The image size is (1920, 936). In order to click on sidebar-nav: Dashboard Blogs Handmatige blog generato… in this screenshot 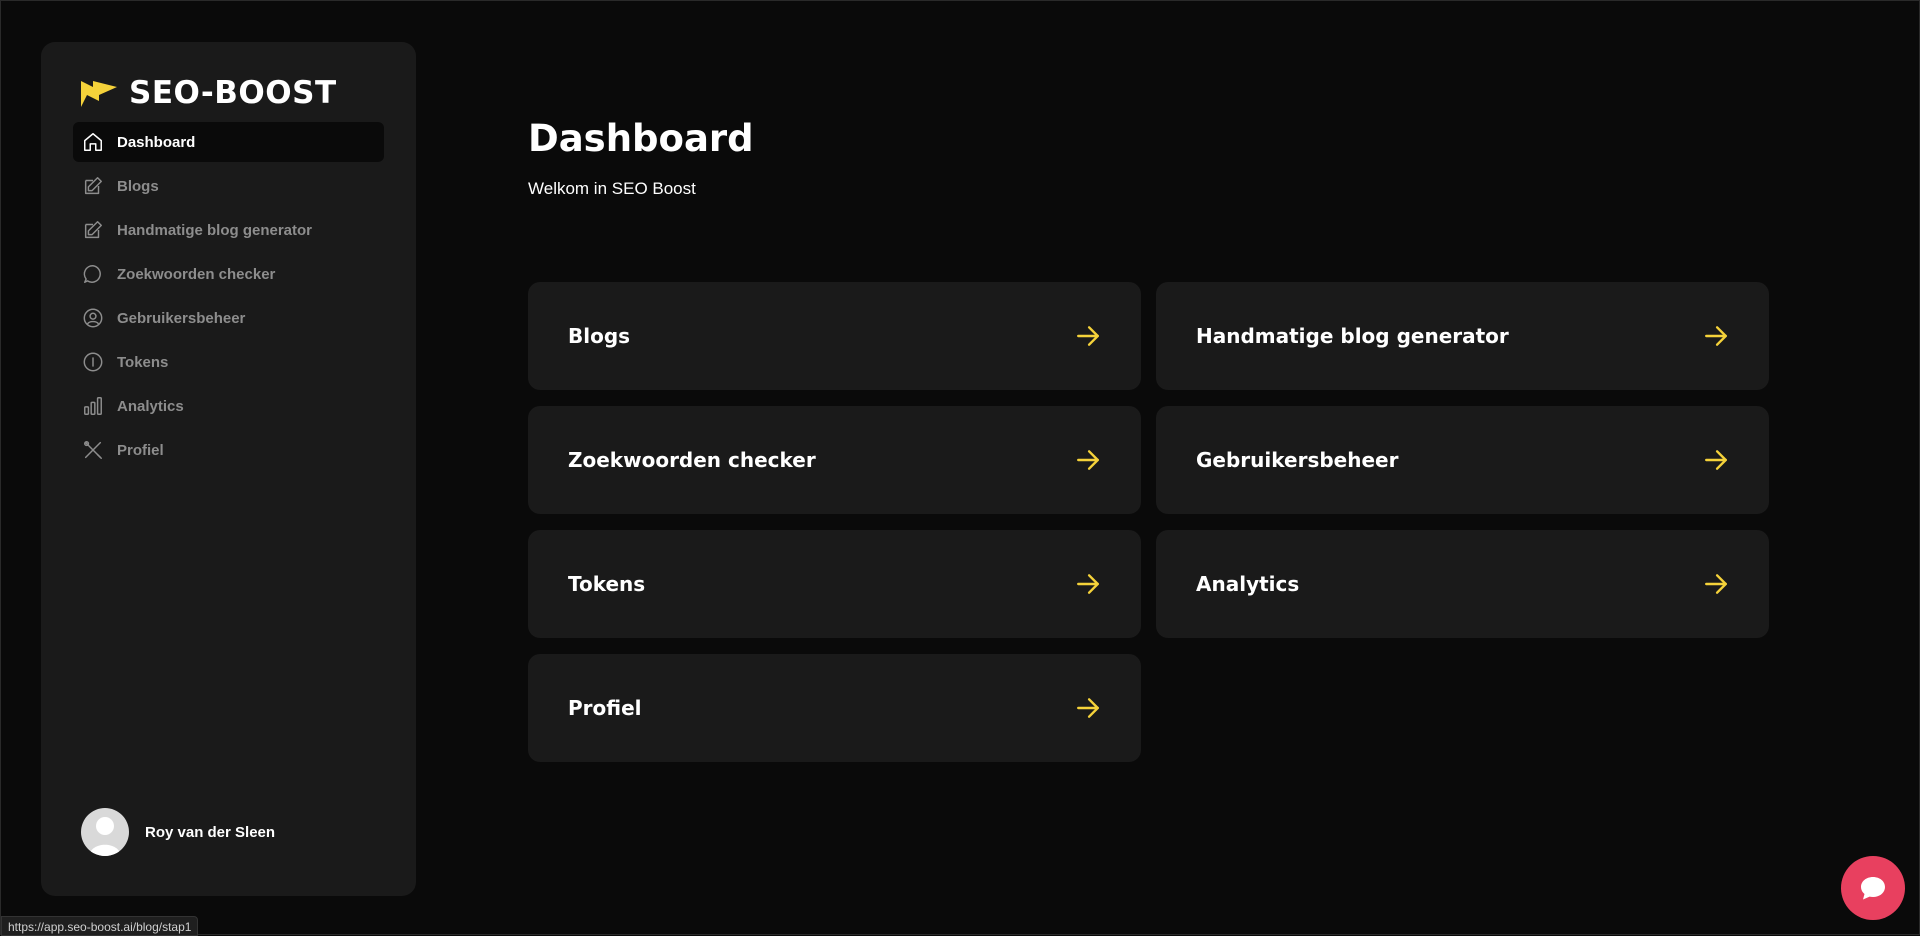, I will do `click(228, 298)`.